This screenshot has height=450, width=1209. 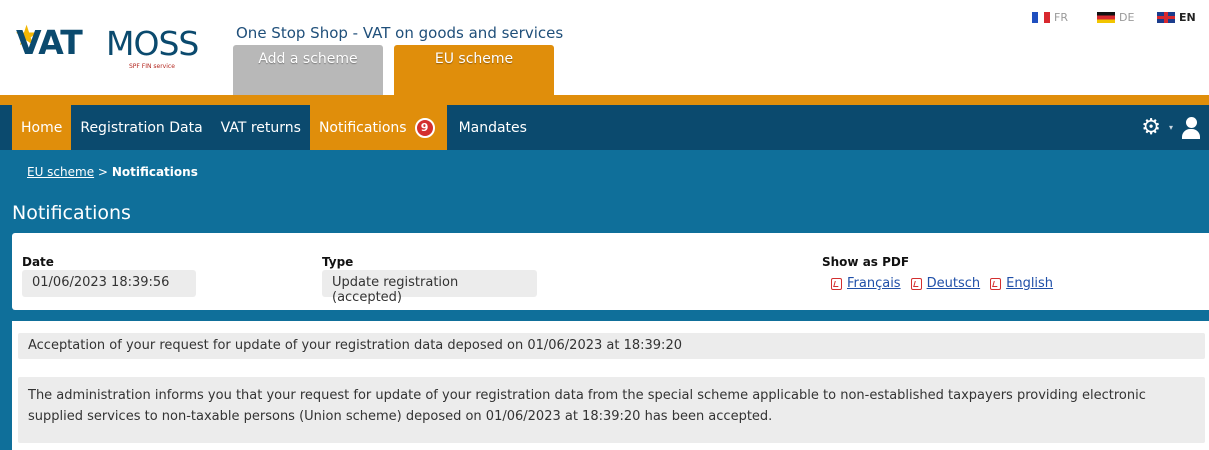 I want to click on nav-item-mandates: Mandates, so click(x=491, y=127).